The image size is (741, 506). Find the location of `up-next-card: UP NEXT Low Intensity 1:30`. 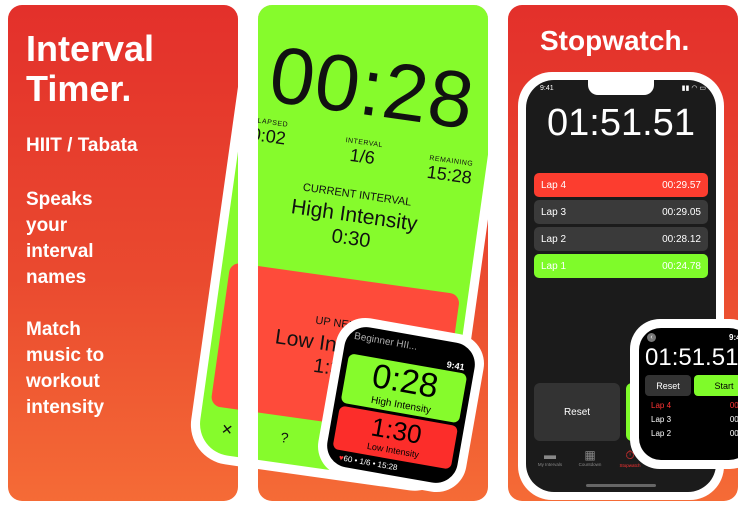

up-next-card: UP NEXT Low Intensity 1:30 is located at coordinates (224, 350).